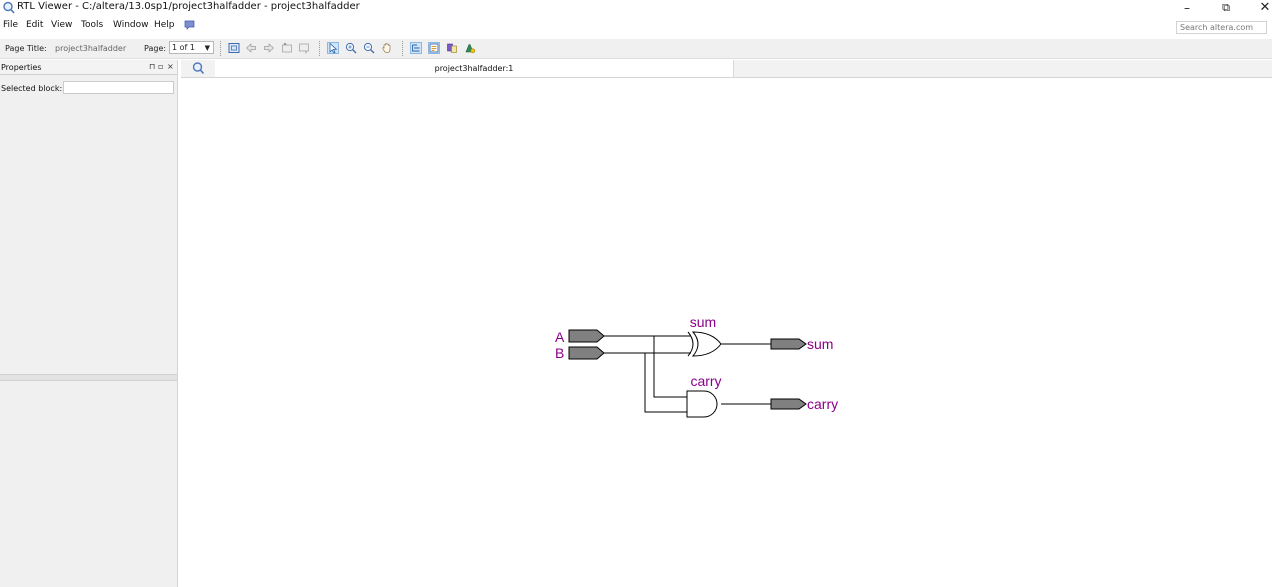  Describe the element at coordinates (251, 48) in the screenshot. I see `back-icon` at that location.